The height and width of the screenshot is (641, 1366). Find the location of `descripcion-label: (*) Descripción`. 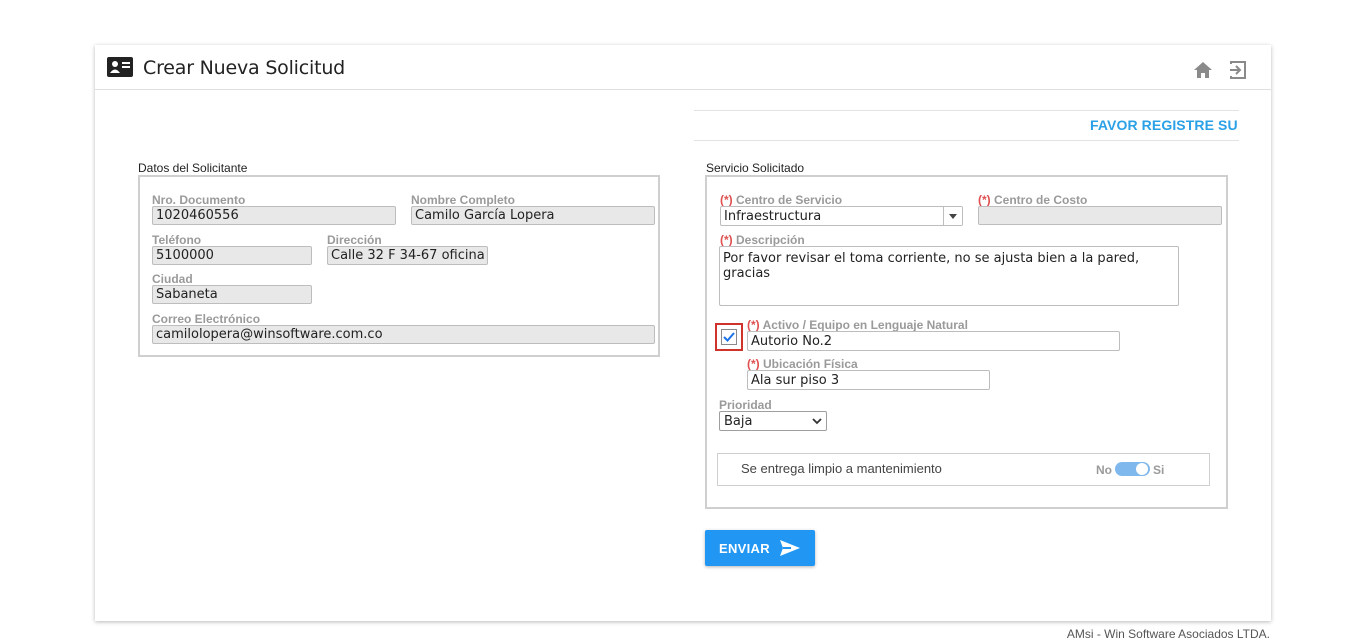

descripcion-label: (*) Descripción is located at coordinates (762, 240).